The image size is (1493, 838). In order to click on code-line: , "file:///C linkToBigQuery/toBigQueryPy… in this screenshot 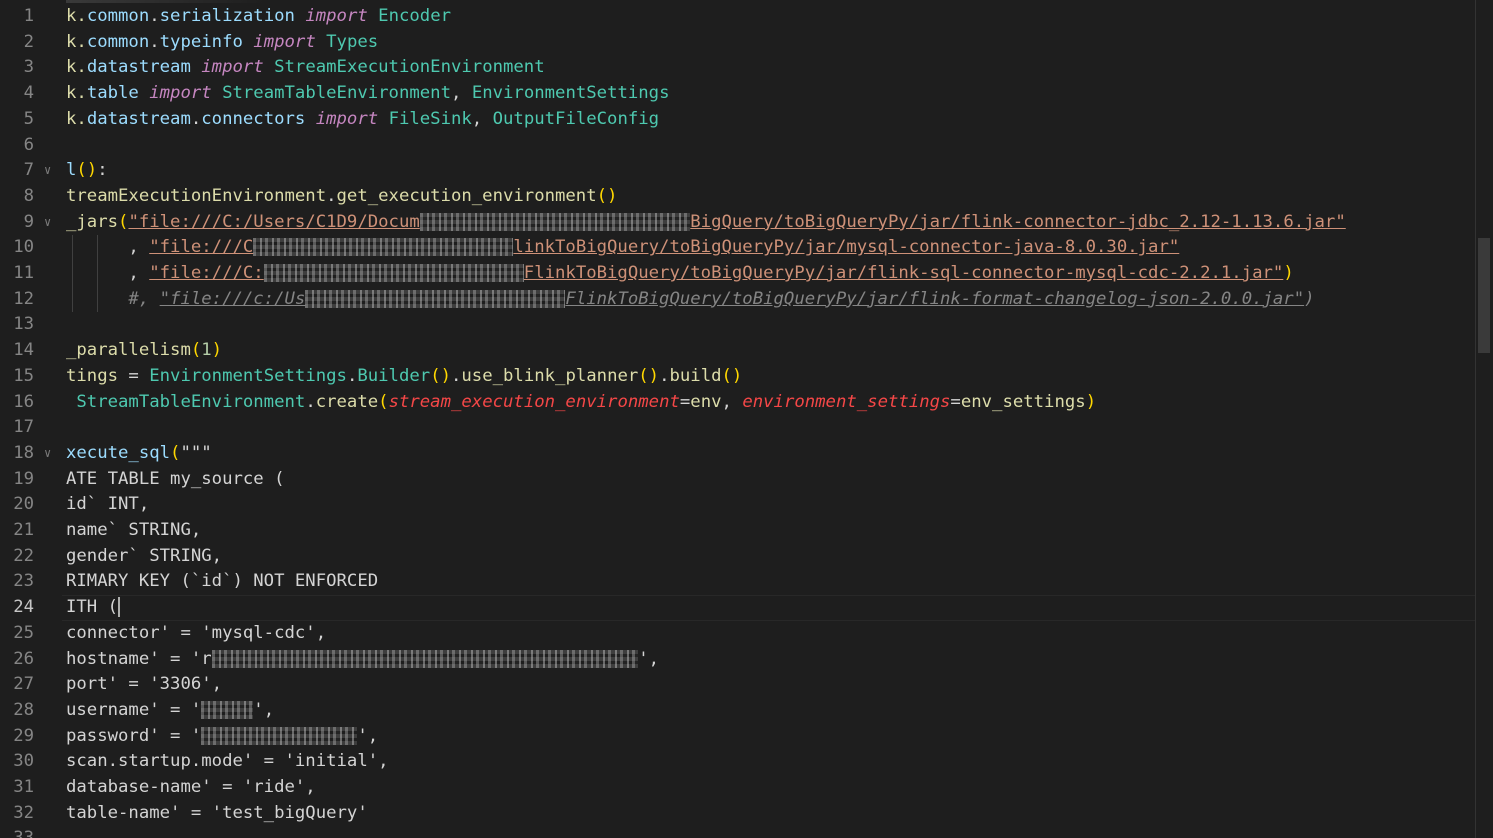, I will do `click(622, 248)`.